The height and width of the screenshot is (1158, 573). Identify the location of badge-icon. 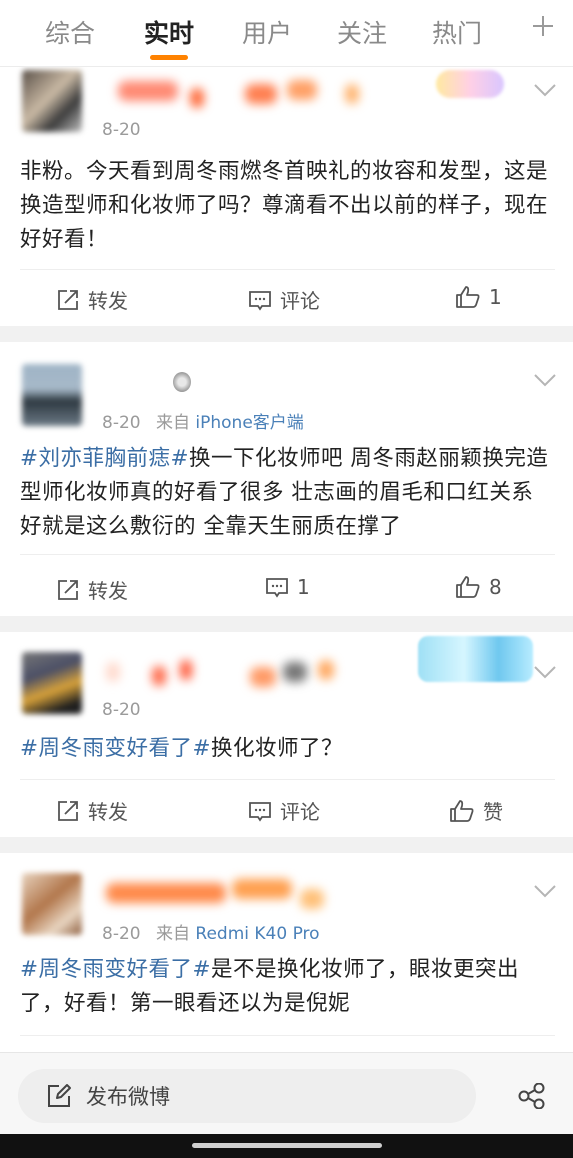
(182, 382).